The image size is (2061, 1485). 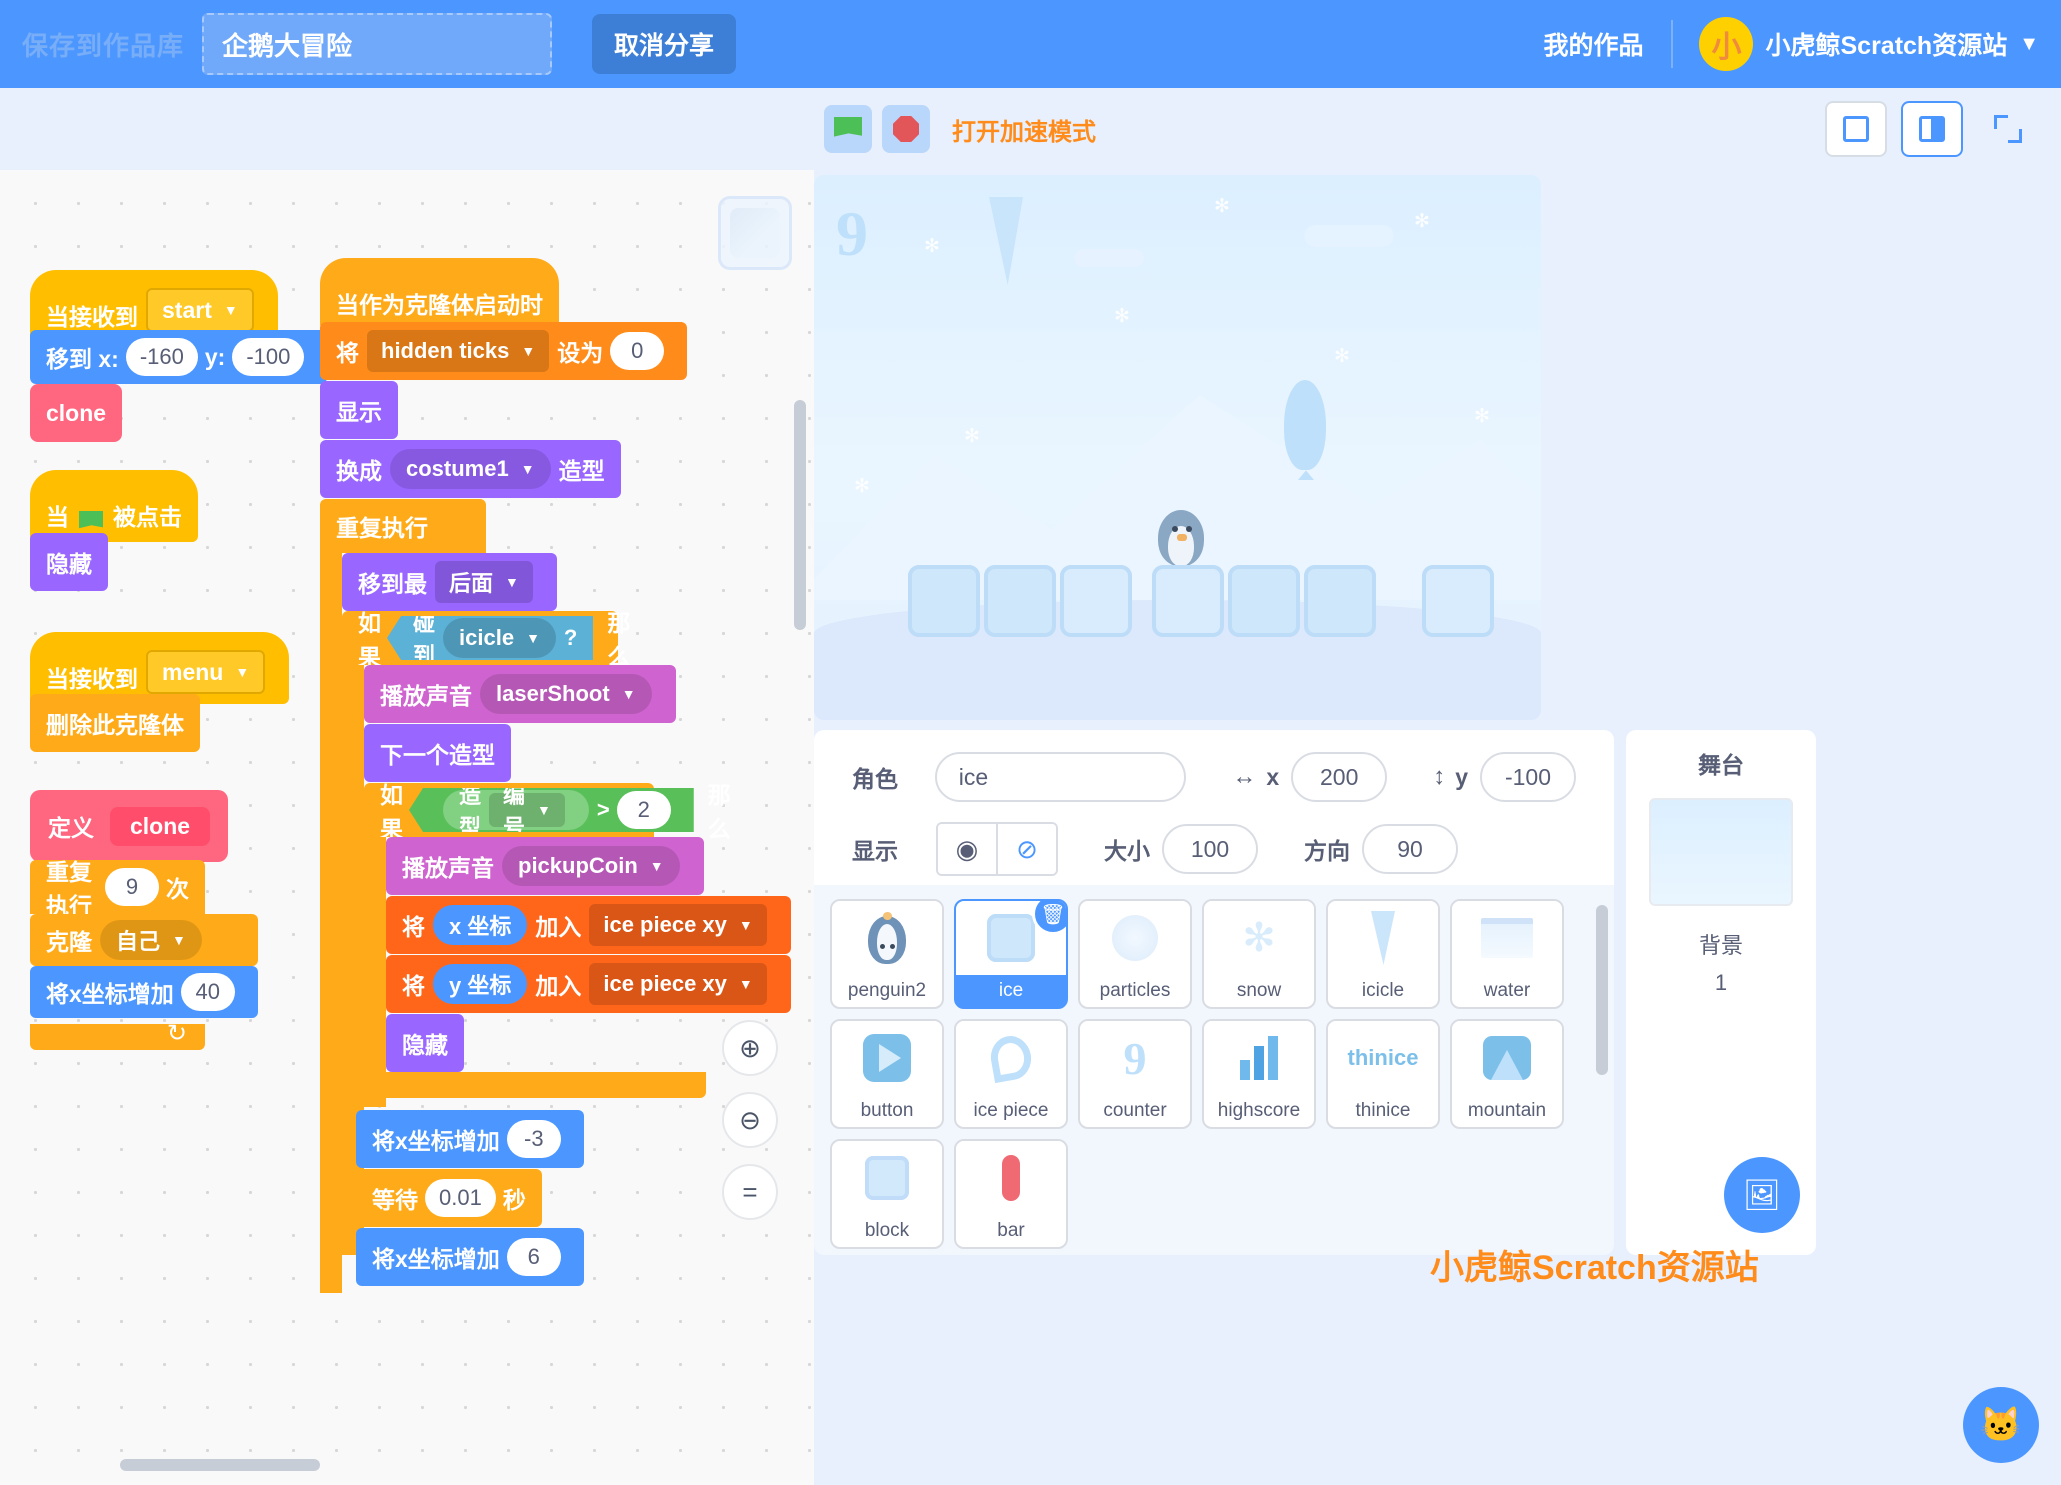 What do you see at coordinates (800, 515) in the screenshot?
I see `vertical-scrollbar` at bounding box center [800, 515].